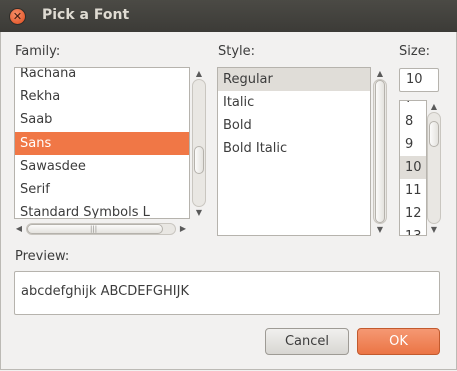 The image size is (457, 371). Describe the element at coordinates (413, 121) in the screenshot. I see `size-item: 8` at that location.